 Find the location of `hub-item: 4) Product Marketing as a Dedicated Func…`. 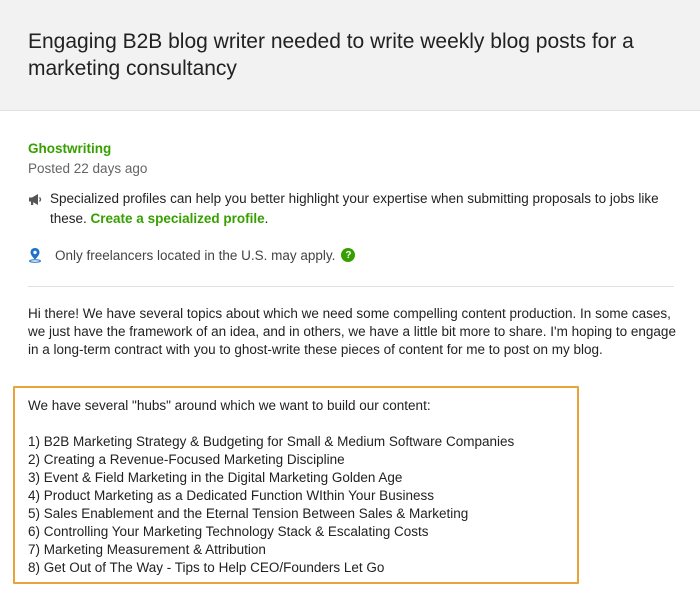

hub-item: 4) Product Marketing as a Dedicated Func… is located at coordinates (231, 495).